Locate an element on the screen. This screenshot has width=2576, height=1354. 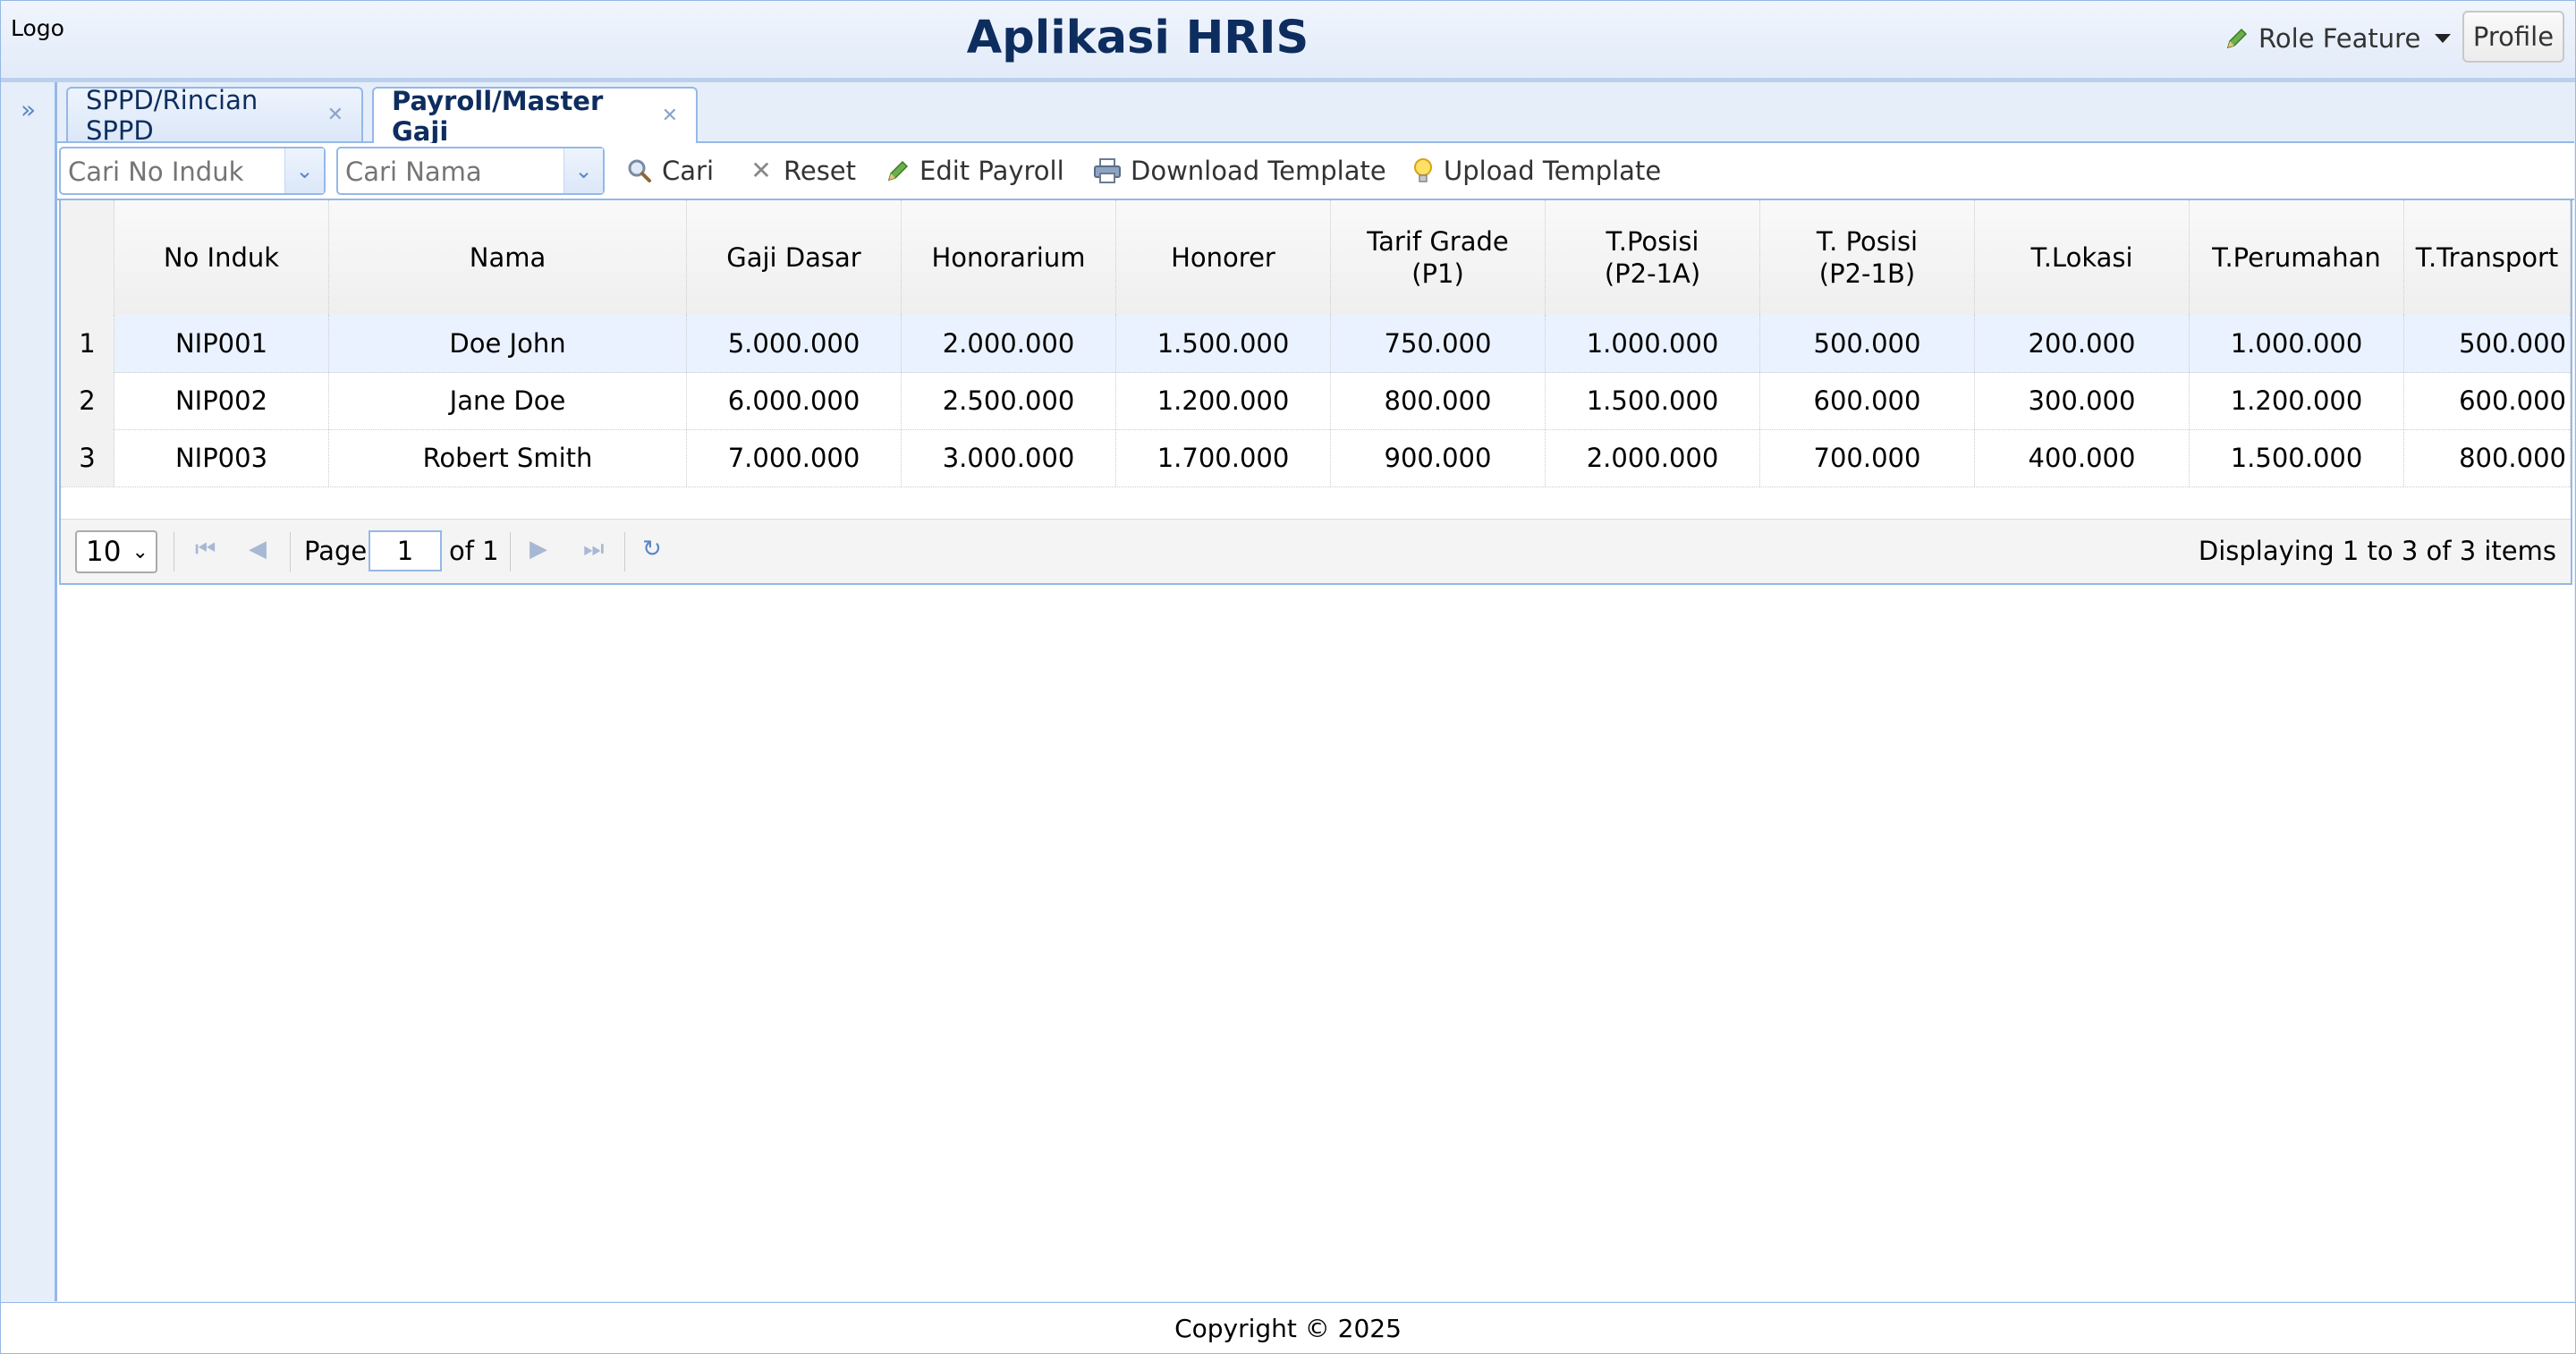
table-cell: 7.000.000 is located at coordinates (794, 458).